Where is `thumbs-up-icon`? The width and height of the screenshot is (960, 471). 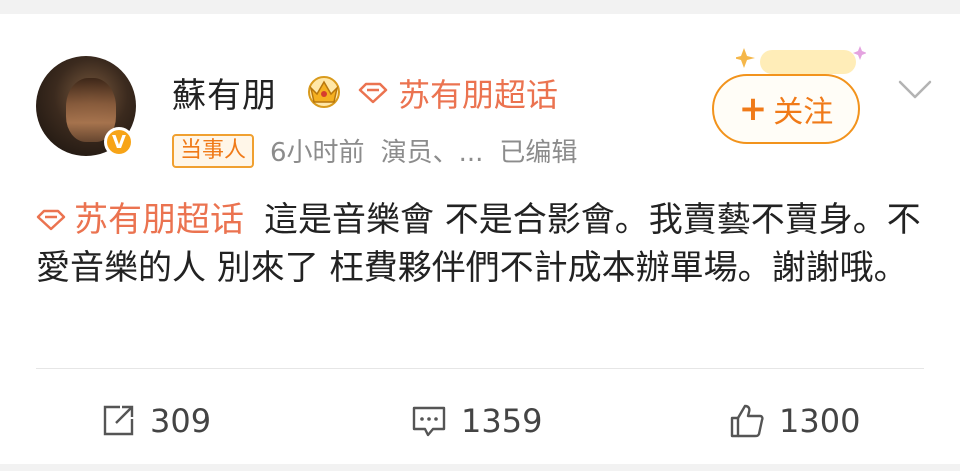
thumbs-up-icon is located at coordinates (747, 421).